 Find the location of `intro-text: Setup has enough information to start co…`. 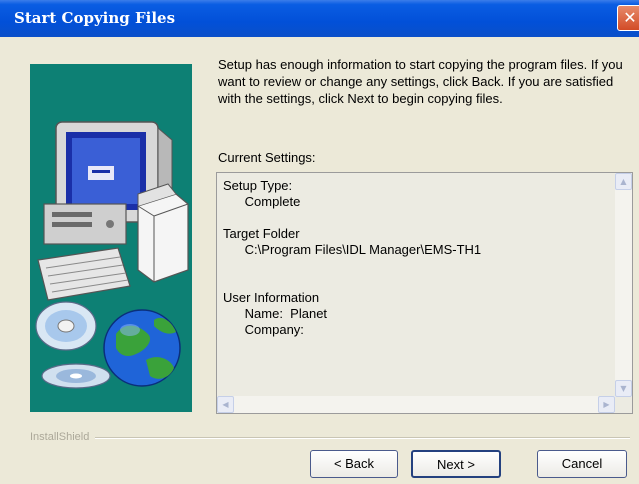

intro-text: Setup has enough information to start co… is located at coordinates (420, 81).